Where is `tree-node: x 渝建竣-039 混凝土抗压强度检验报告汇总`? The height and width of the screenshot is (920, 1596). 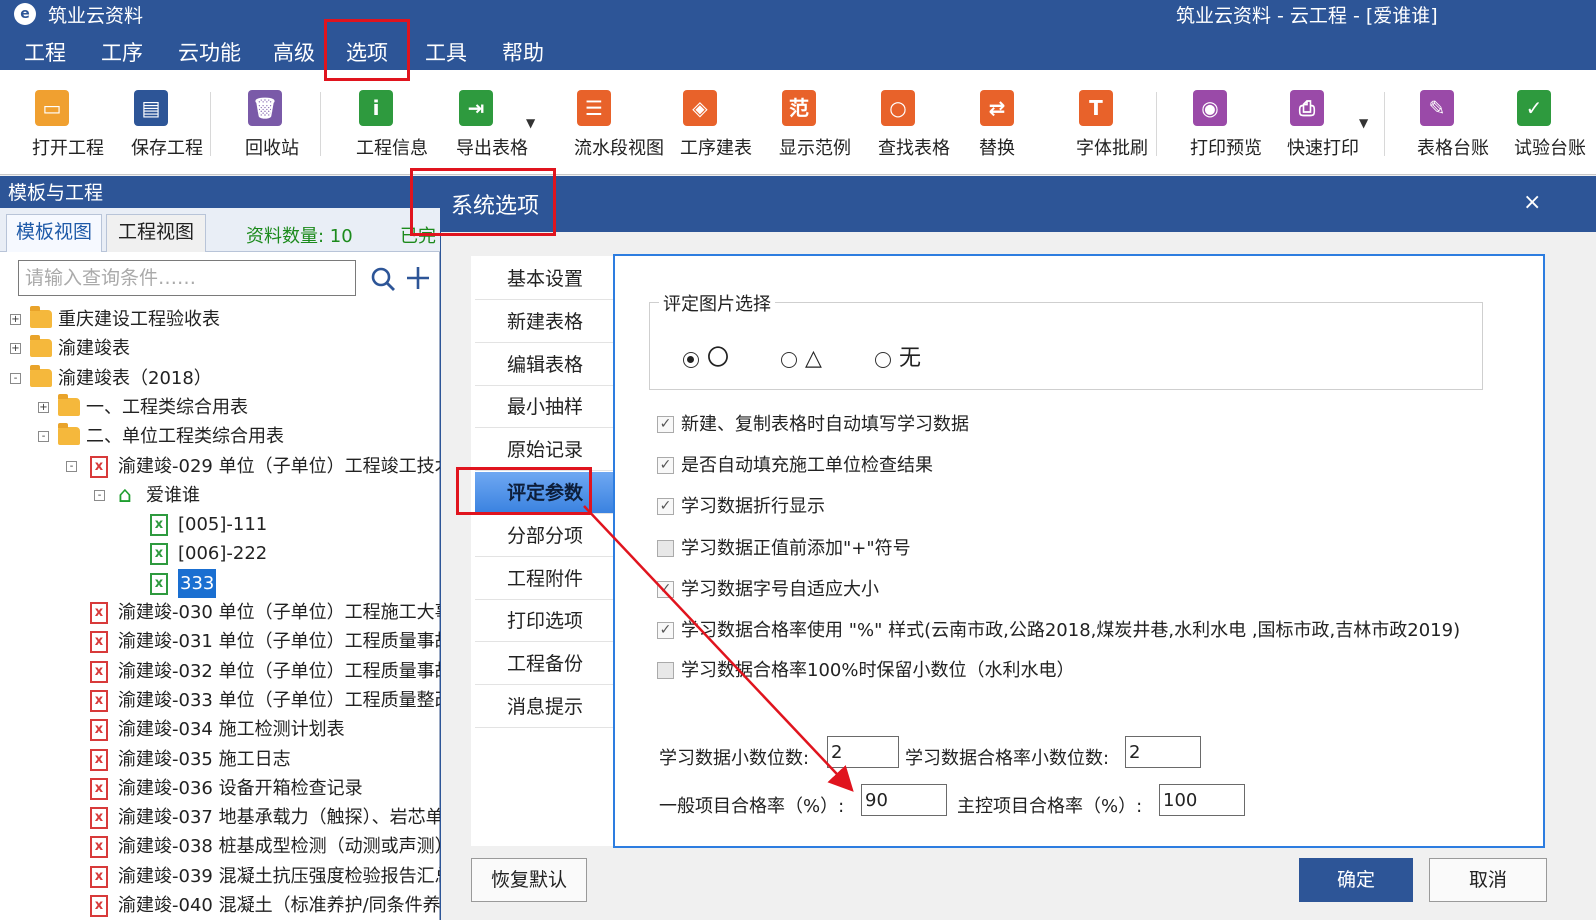
tree-node: x 渝建竣-039 混凝土抗压强度检验报告汇总 is located at coordinates (220, 876).